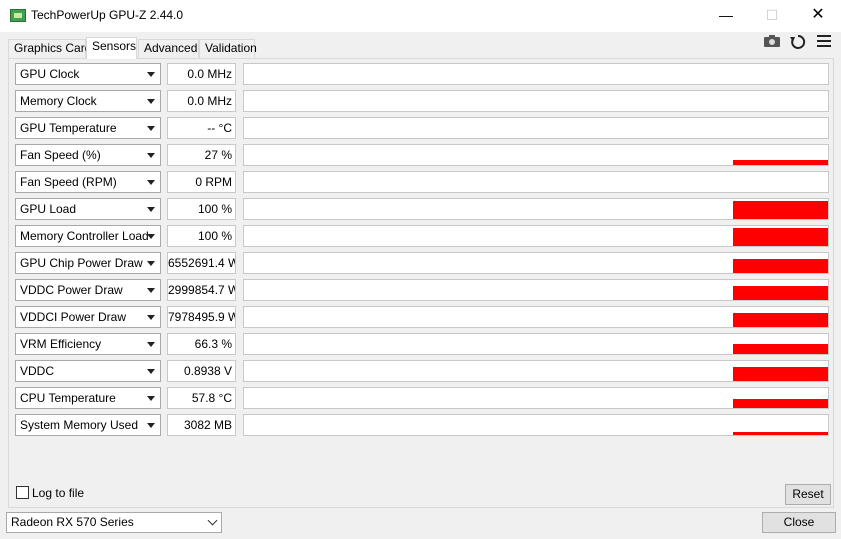 The image size is (841, 539). What do you see at coordinates (228, 48) in the screenshot?
I see `tab-validation: Validation` at bounding box center [228, 48].